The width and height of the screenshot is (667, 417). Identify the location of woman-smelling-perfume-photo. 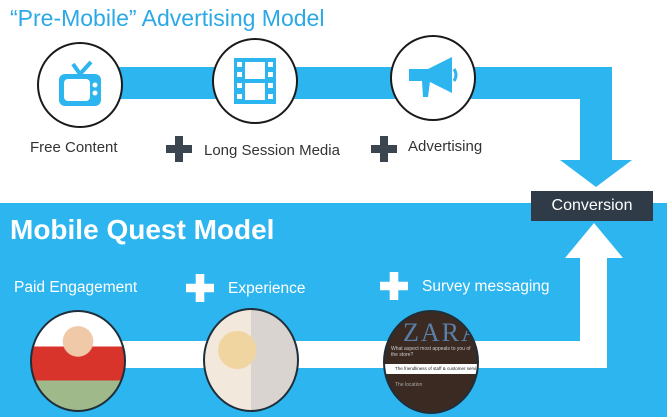
(251, 360).